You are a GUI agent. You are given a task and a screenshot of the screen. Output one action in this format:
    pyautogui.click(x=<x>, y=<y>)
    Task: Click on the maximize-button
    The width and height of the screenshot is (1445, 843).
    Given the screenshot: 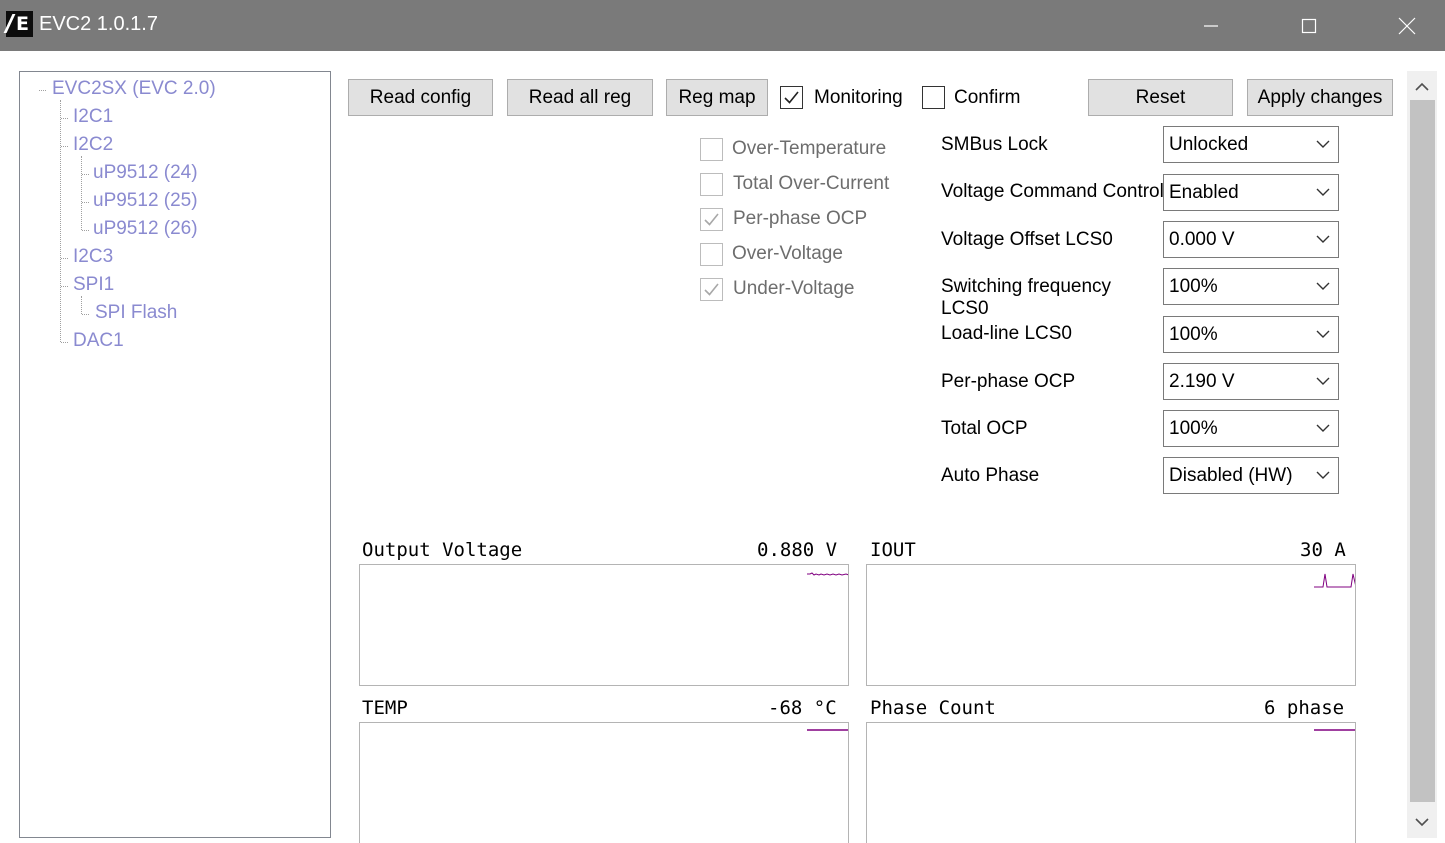 What is the action you would take?
    pyautogui.click(x=1309, y=25)
    